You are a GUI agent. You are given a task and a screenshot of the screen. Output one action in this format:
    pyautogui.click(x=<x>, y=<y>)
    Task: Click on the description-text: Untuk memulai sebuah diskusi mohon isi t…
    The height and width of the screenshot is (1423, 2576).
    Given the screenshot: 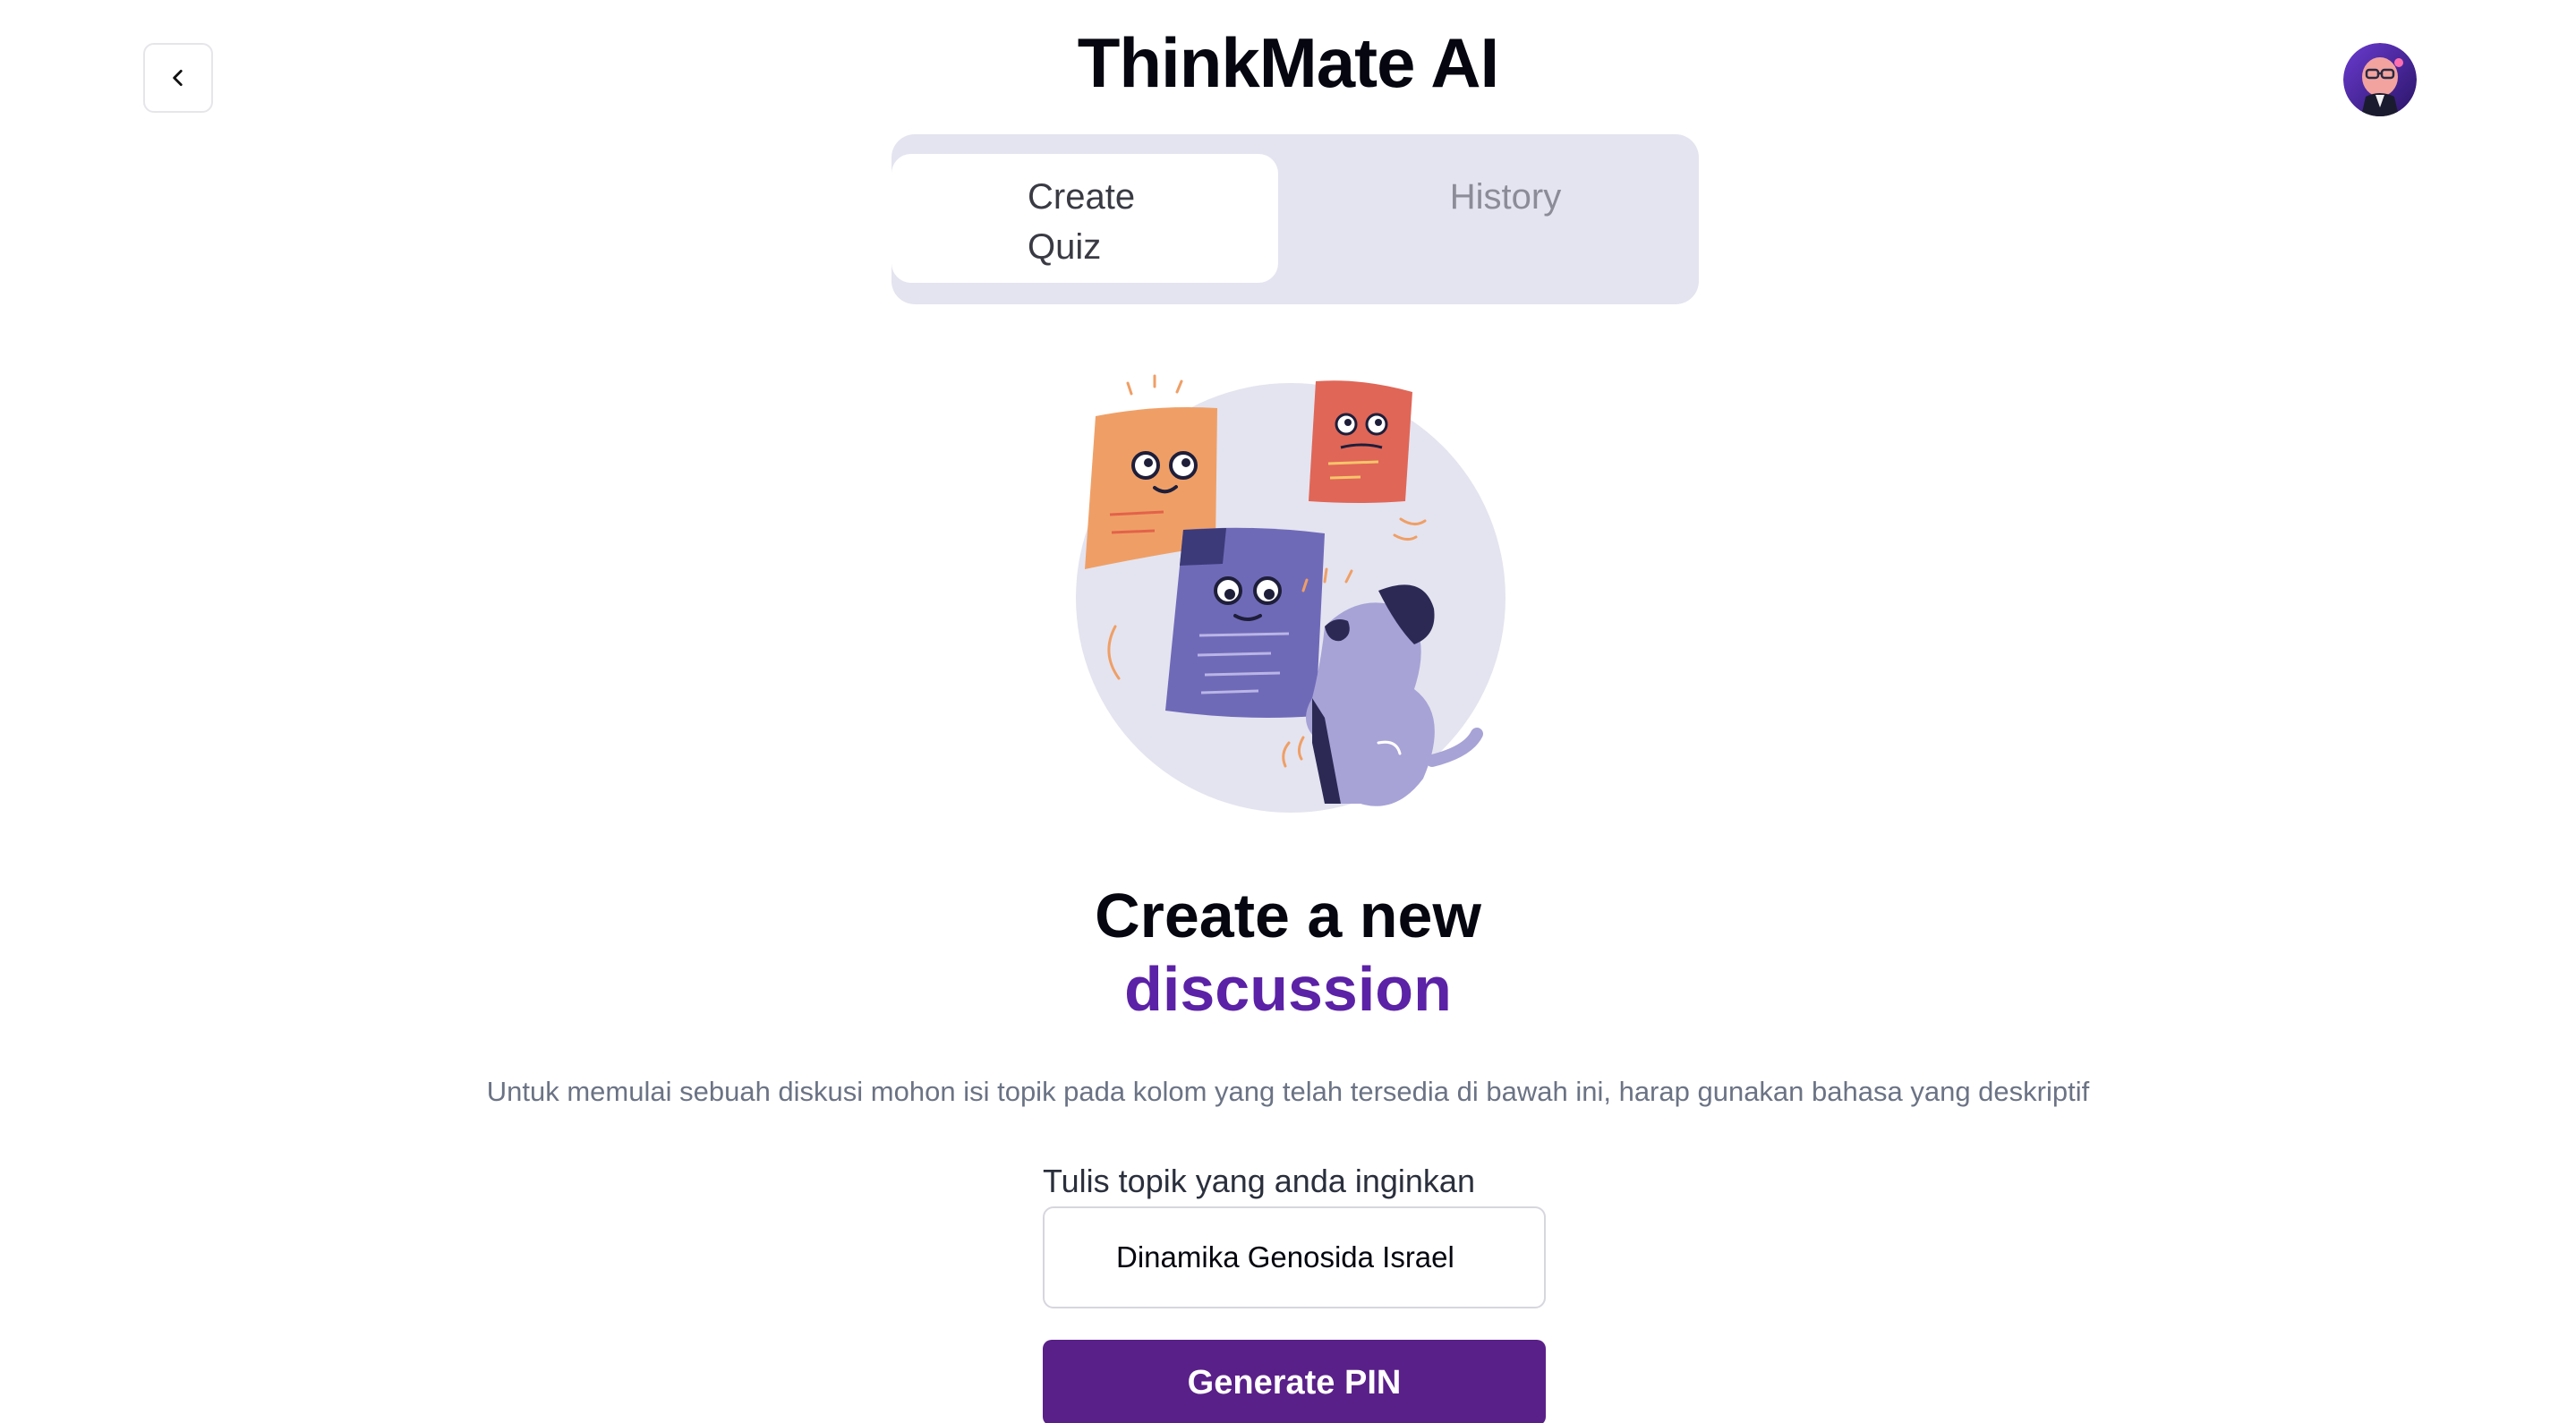 What is the action you would take?
    pyautogui.click(x=1288, y=1091)
    